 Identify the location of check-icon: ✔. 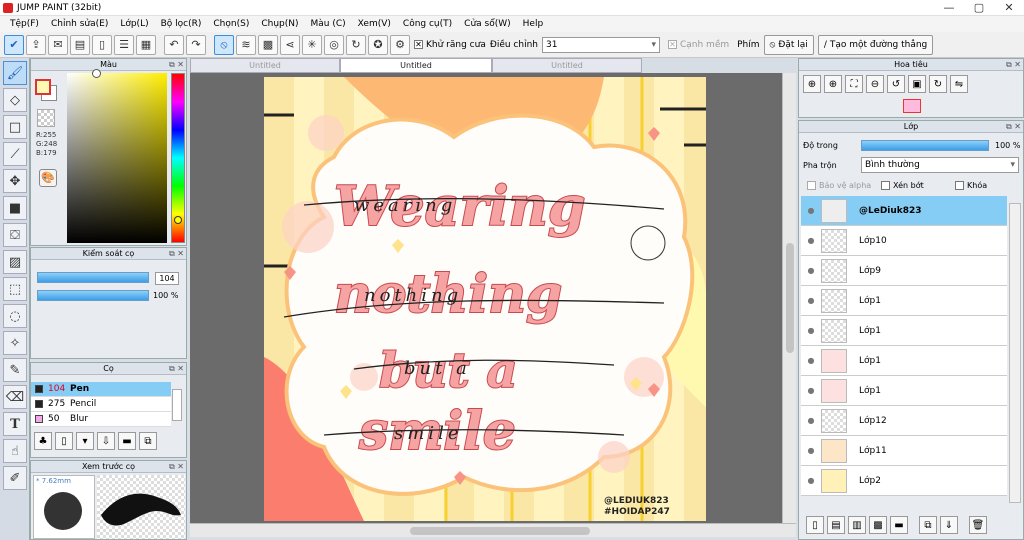
(14, 44).